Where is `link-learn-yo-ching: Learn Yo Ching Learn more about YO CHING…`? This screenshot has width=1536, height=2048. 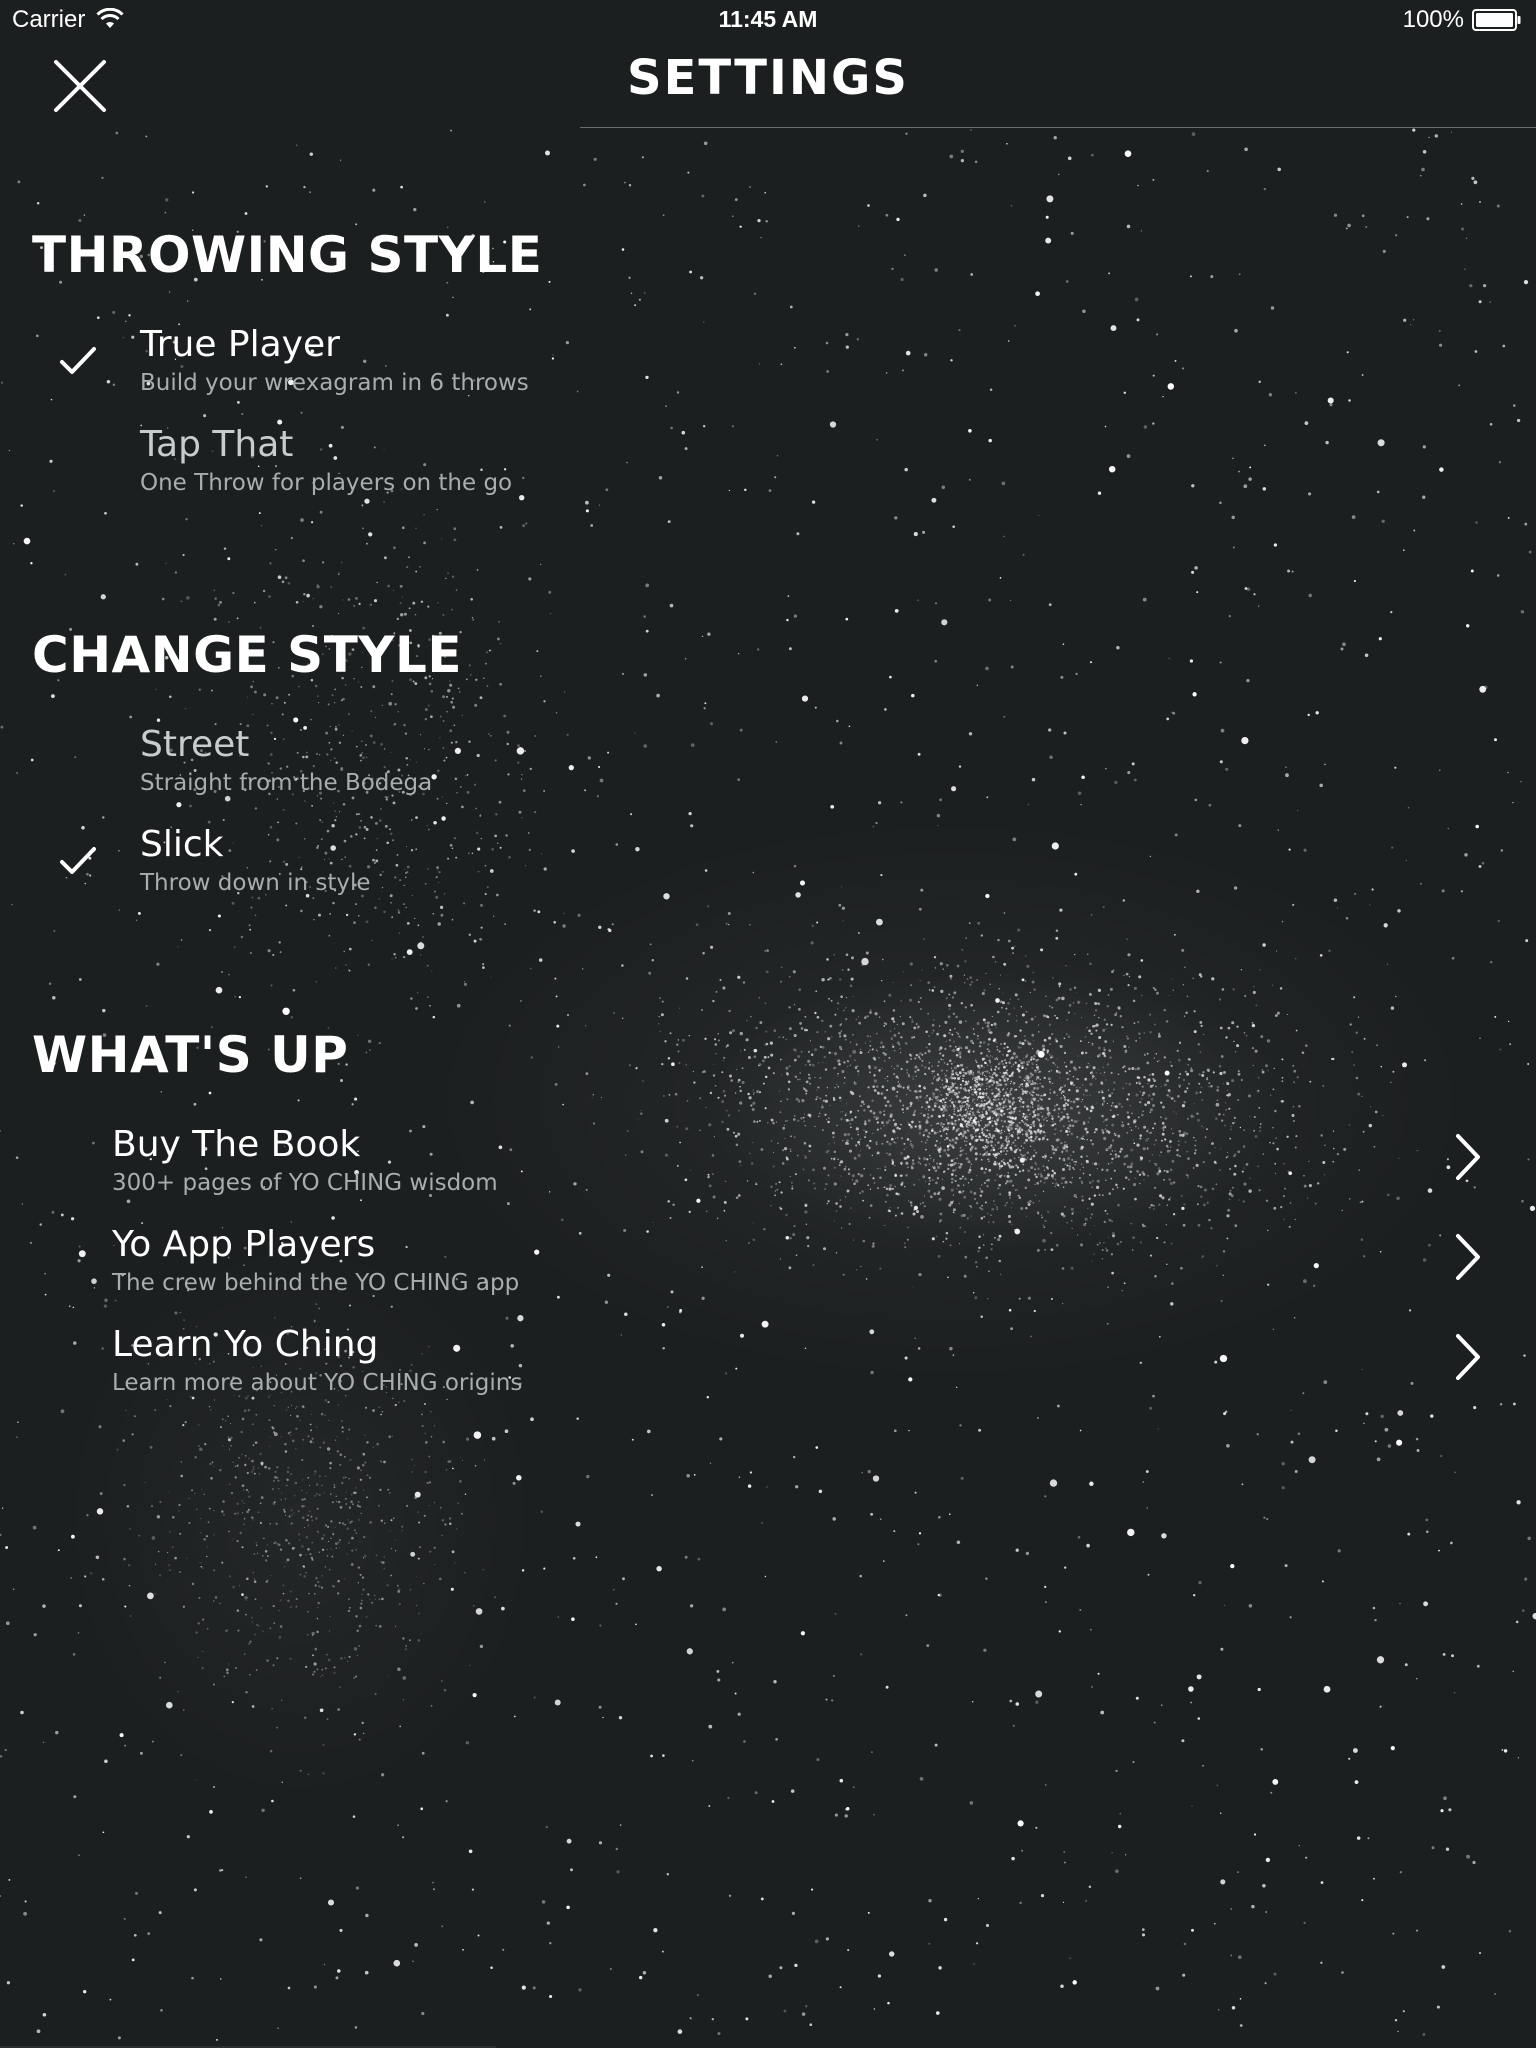
link-learn-yo-ching: Learn Yo Ching Learn more about YO CHING… is located at coordinates (768, 1372).